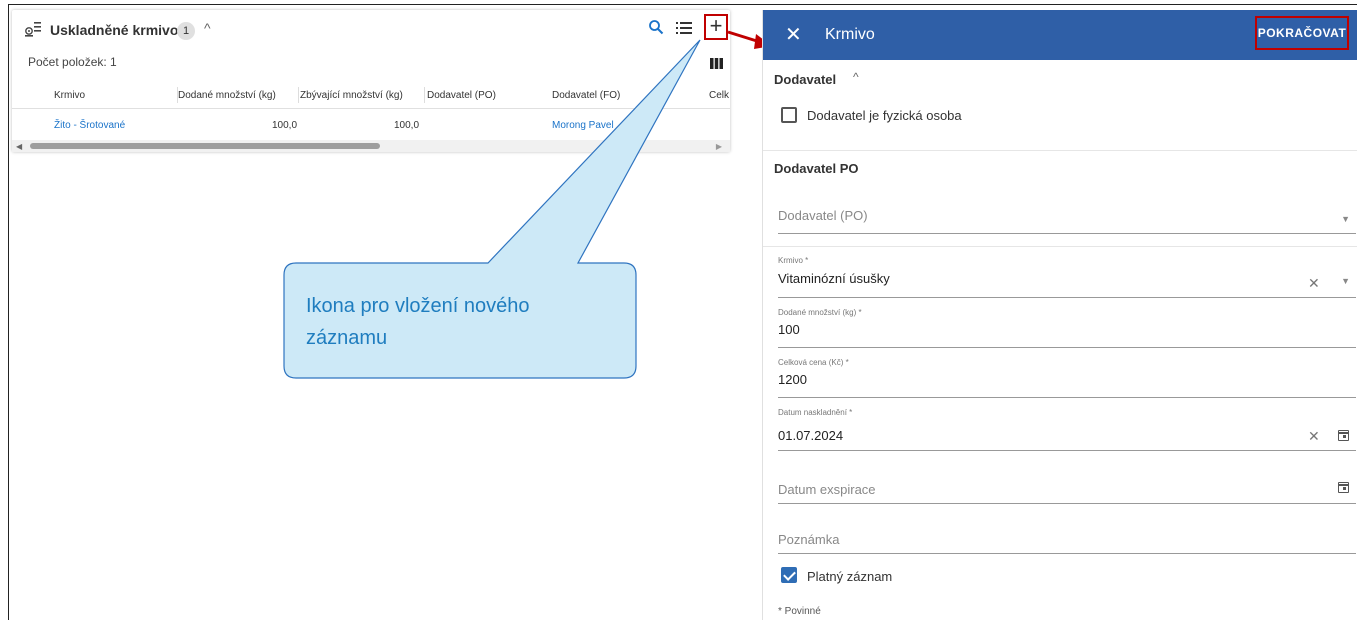 The height and width of the screenshot is (620, 1357). Describe the element at coordinates (371, 30) in the screenshot. I see `card-header: Uskladněné krmivo 1 ^ +` at that location.